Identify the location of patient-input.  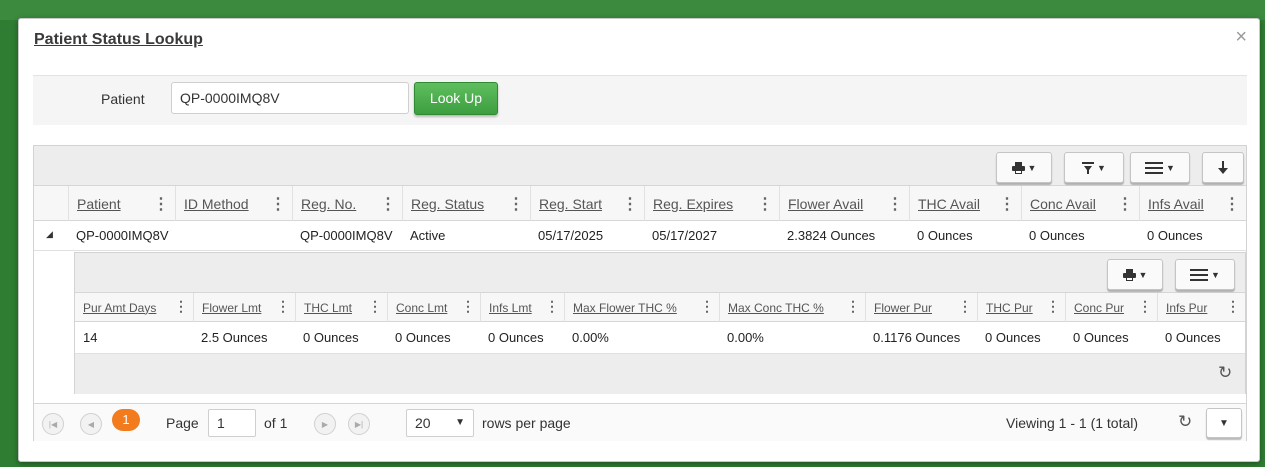
(290, 98).